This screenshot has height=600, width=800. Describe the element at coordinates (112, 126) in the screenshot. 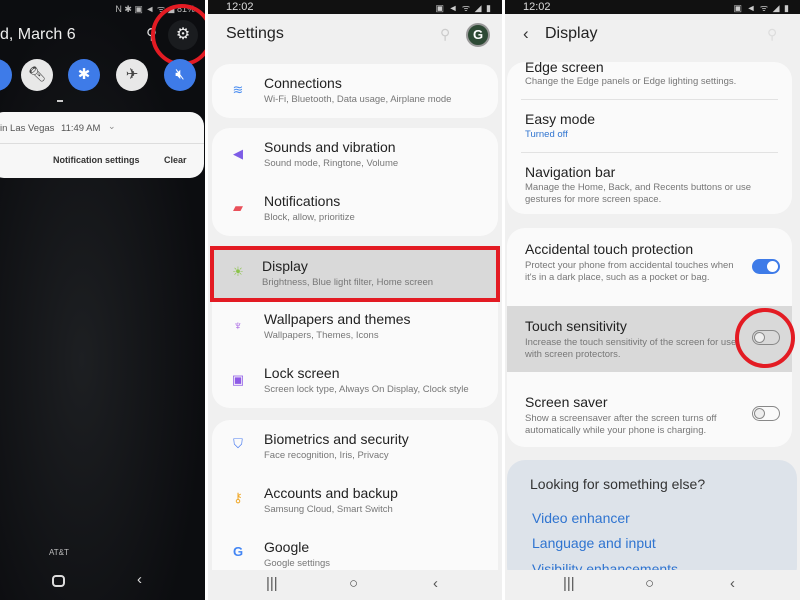

I see `chevron-down-icon: ⌄` at that location.